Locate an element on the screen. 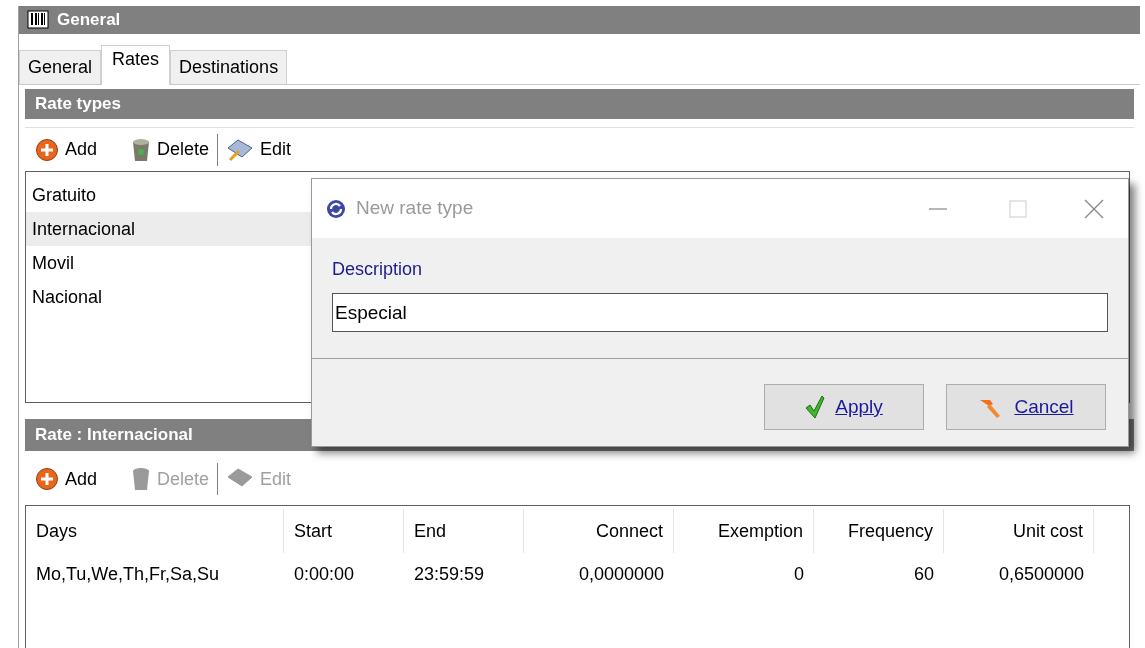  tab: General is located at coordinates (60, 67).